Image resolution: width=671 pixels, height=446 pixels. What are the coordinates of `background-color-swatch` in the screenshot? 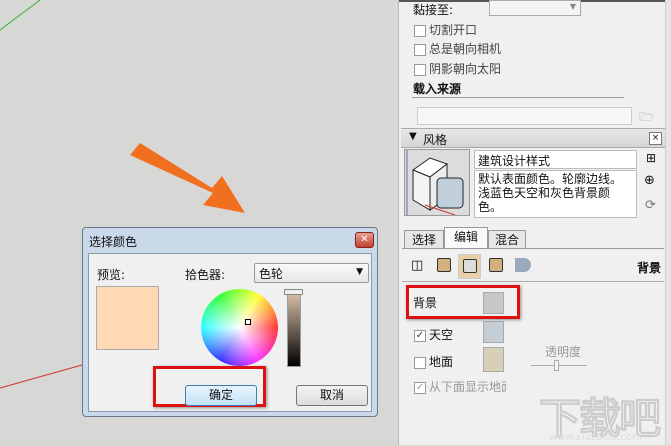 It's located at (493, 303).